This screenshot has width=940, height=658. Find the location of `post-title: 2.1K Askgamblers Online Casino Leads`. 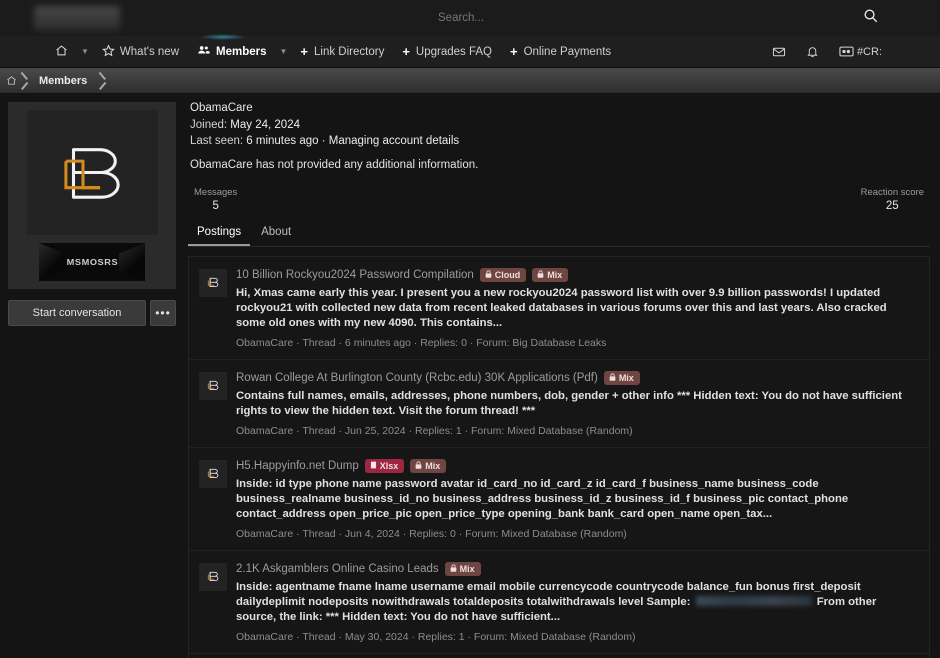

post-title: 2.1K Askgamblers Online Casino Leads is located at coordinates (337, 569).